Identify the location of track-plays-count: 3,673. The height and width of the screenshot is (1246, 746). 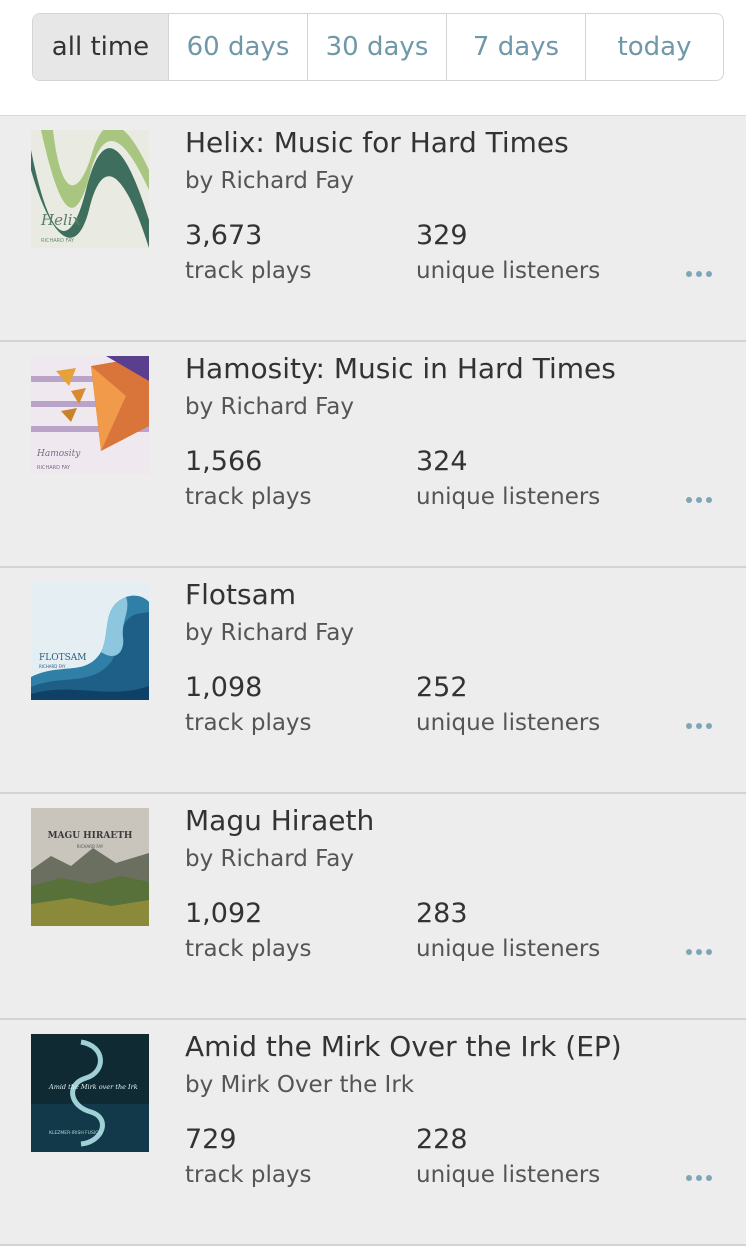
(224, 235).